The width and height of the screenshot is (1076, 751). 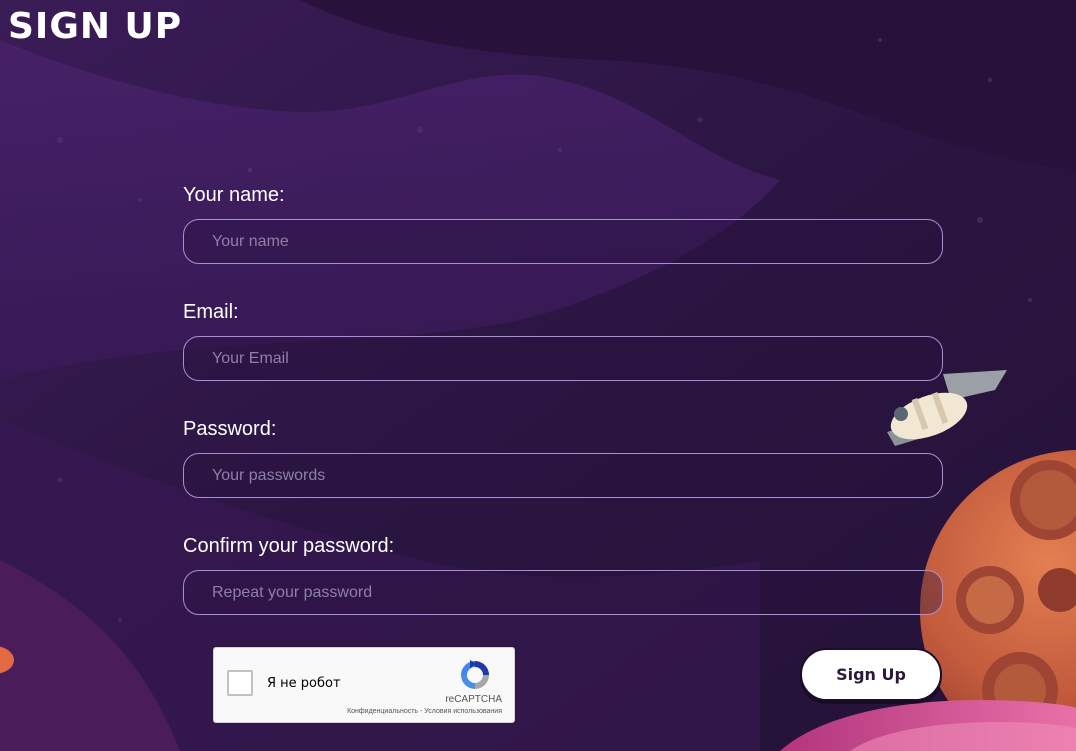 I want to click on email-input, so click(x=563, y=358).